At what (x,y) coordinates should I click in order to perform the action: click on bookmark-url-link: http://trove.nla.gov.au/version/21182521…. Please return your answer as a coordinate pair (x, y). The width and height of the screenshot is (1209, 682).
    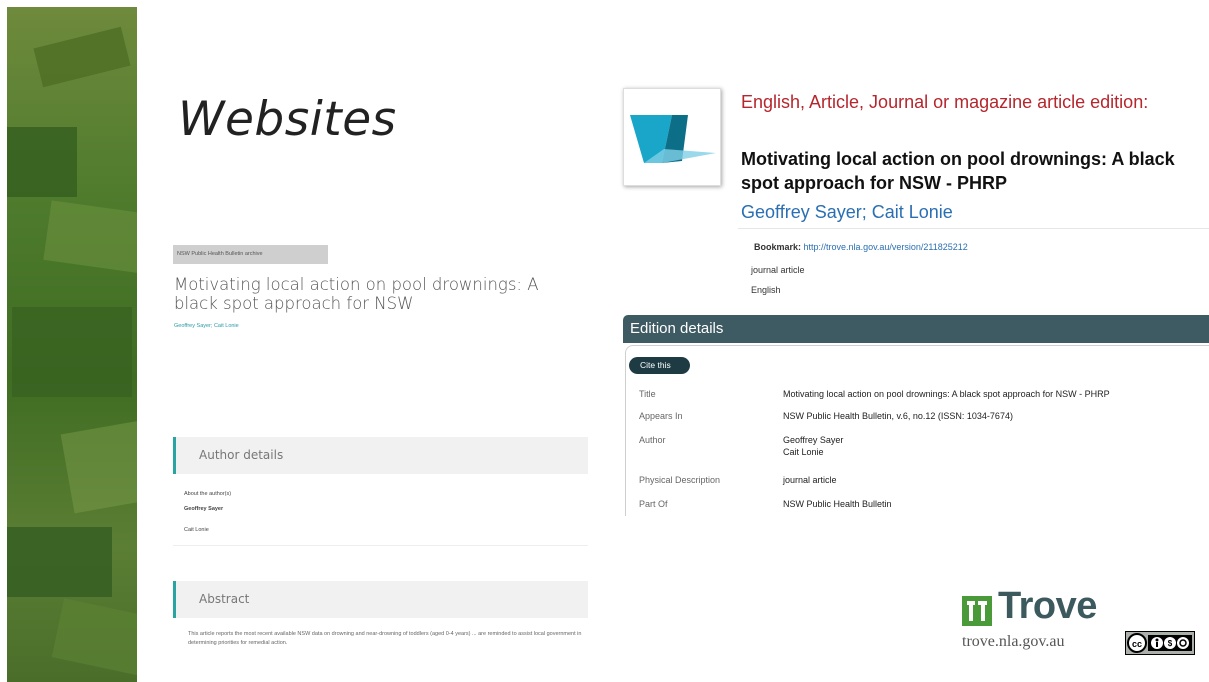
    Looking at the image, I should click on (886, 247).